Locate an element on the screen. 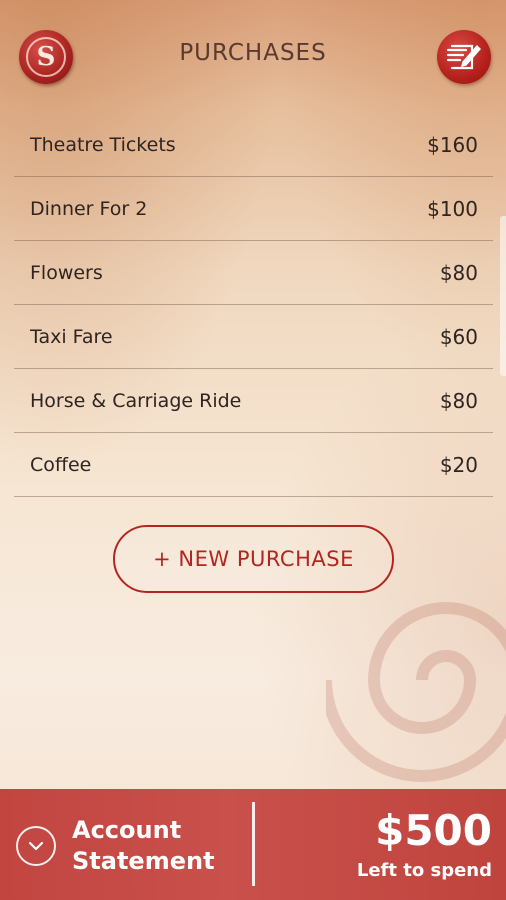 Image resolution: width=506 pixels, height=900 pixels. scrollbar is located at coordinates (503, 296).